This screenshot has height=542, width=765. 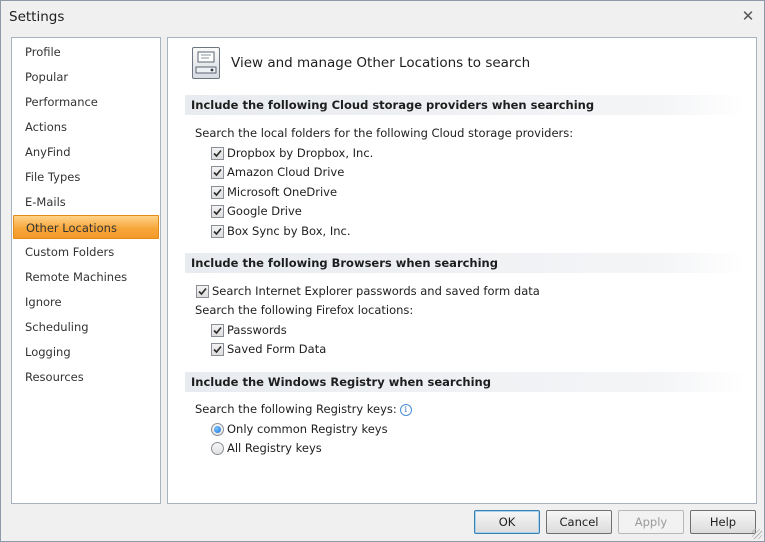 I want to click on cloud-onedrive-option: Microsoft OneDrive, so click(x=274, y=192).